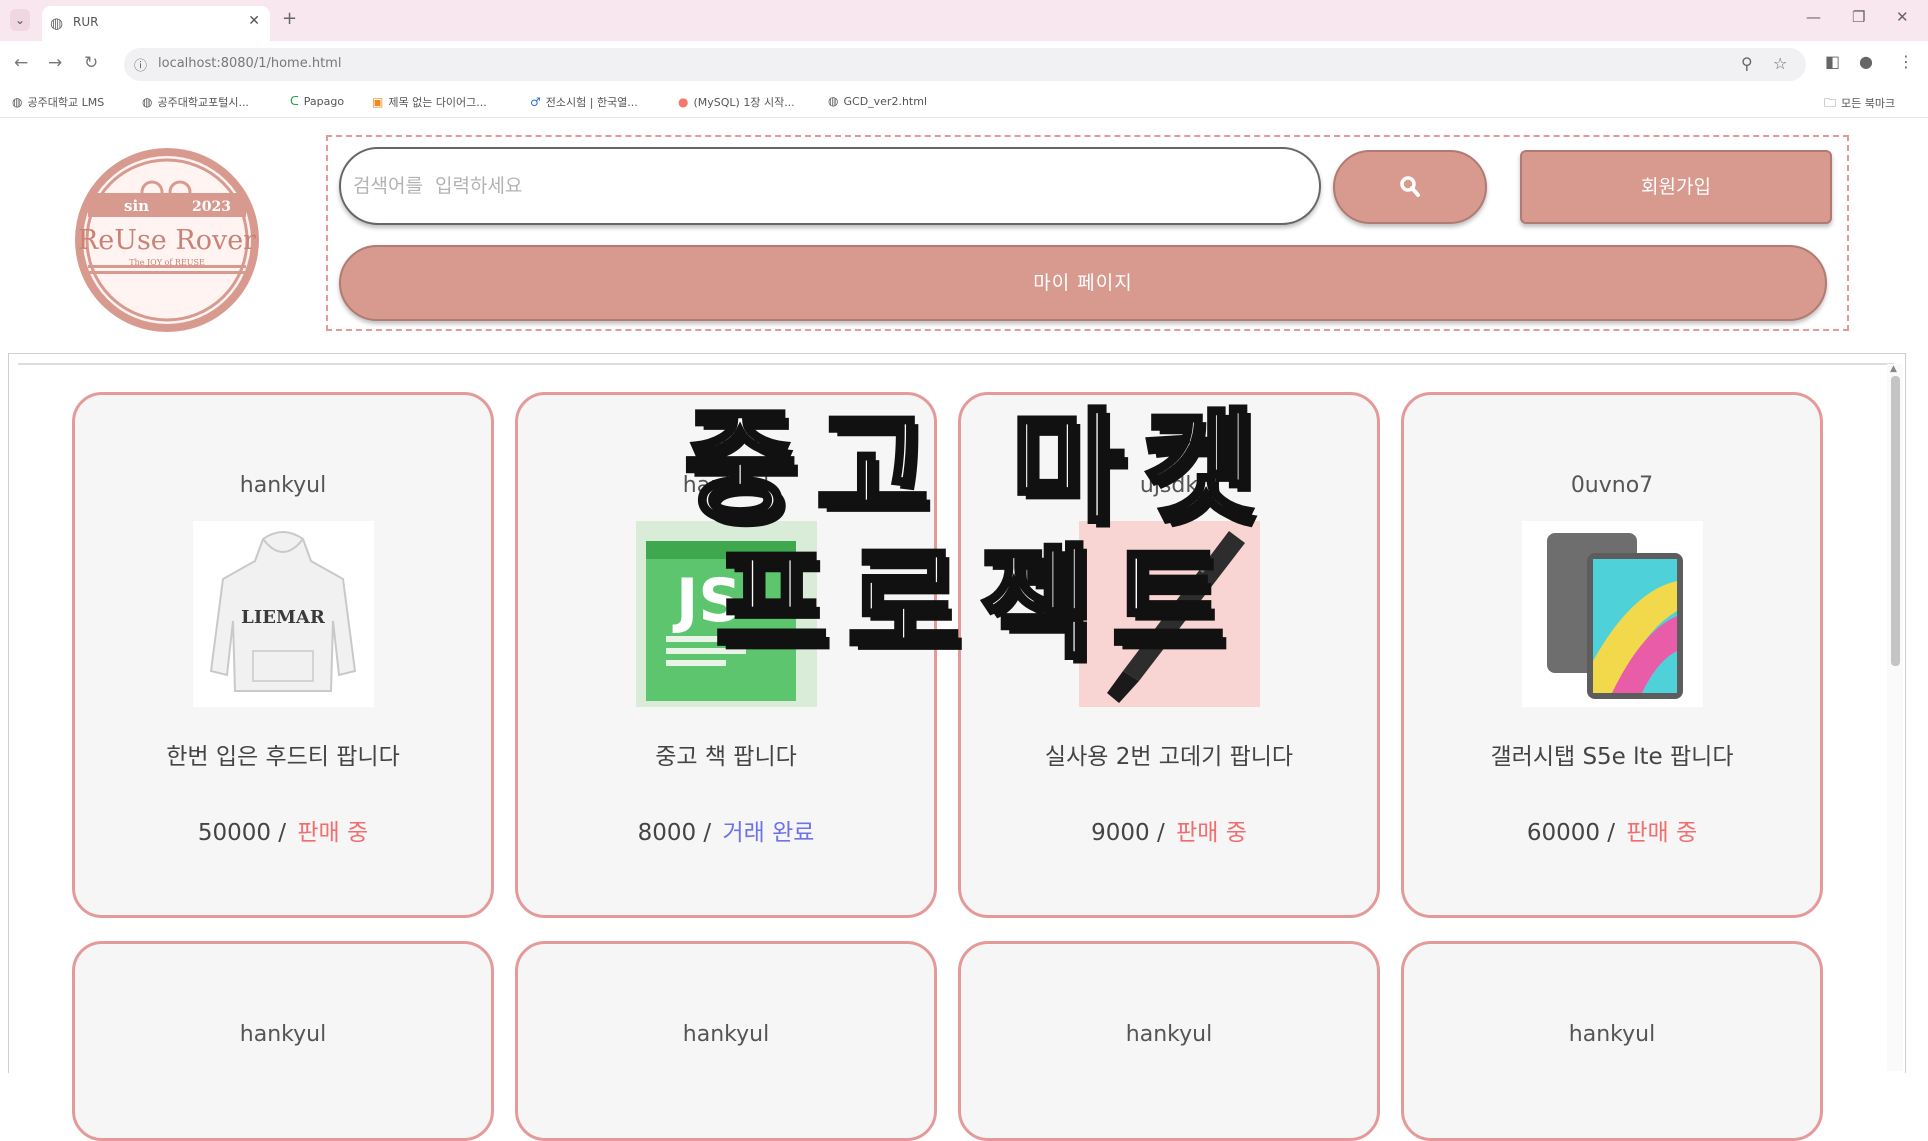 The image size is (1928, 1141). I want to click on price: 9000, so click(1120, 833).